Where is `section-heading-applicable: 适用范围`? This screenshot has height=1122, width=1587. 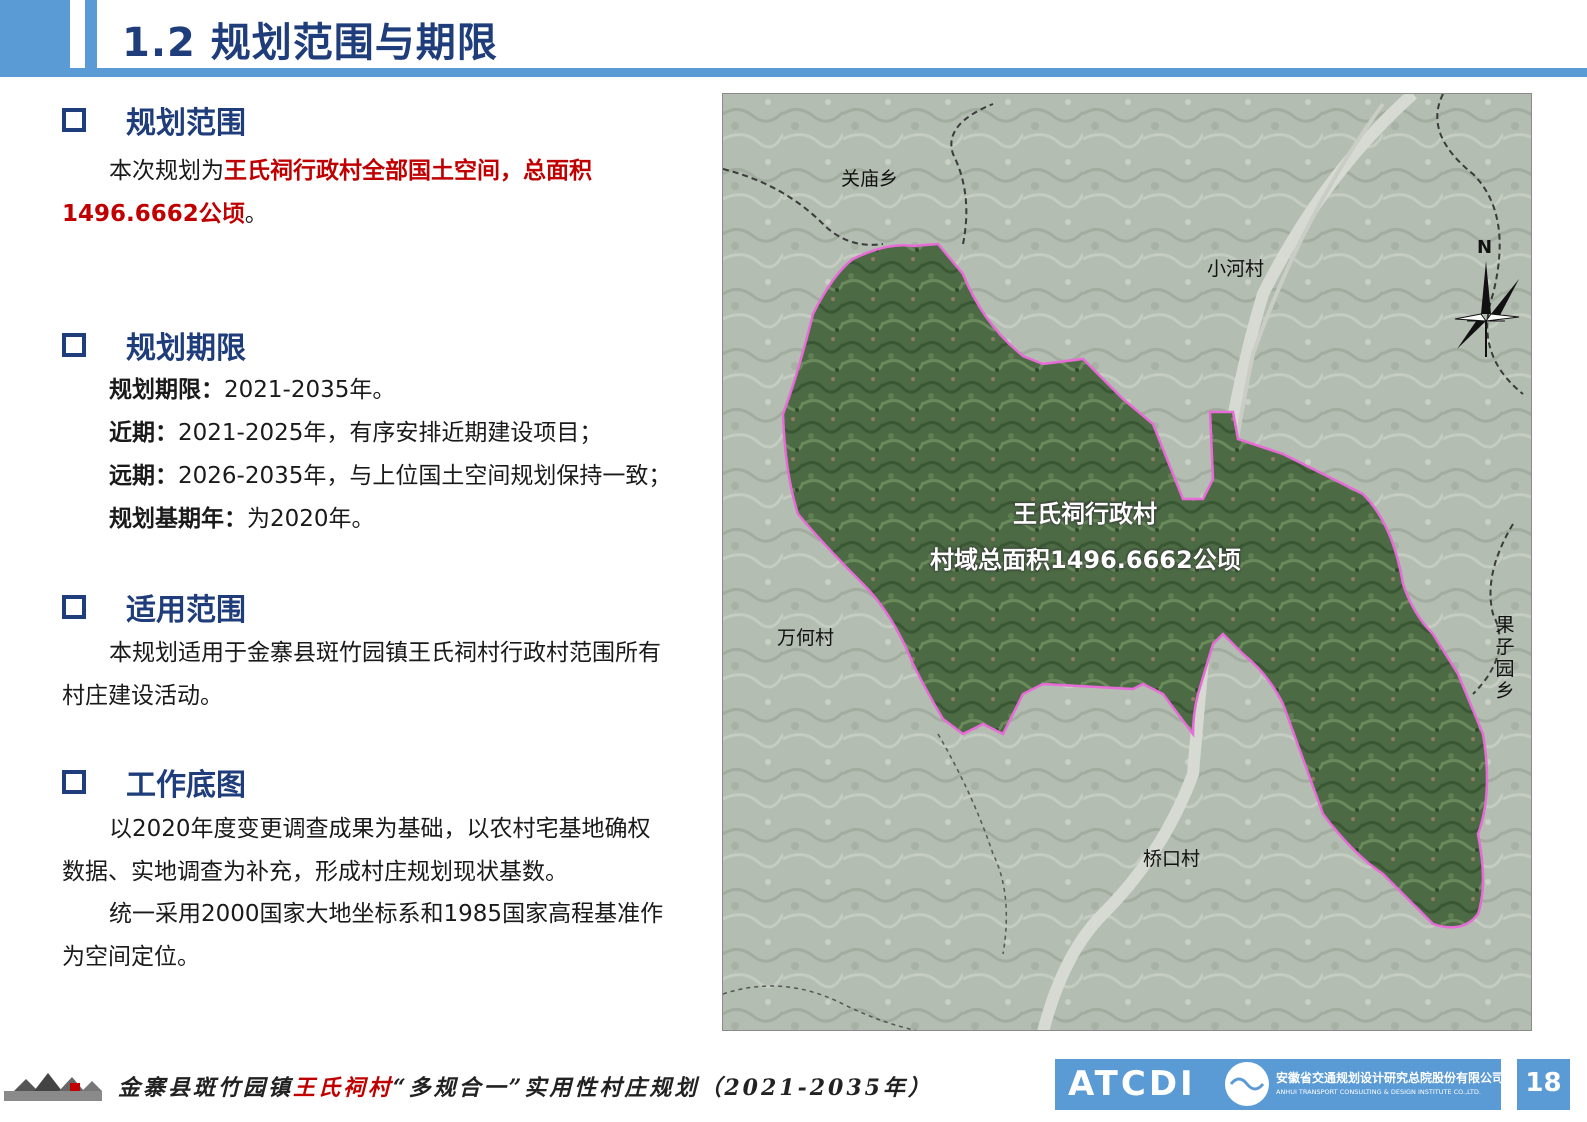 section-heading-applicable: 适用范围 is located at coordinates (154, 607).